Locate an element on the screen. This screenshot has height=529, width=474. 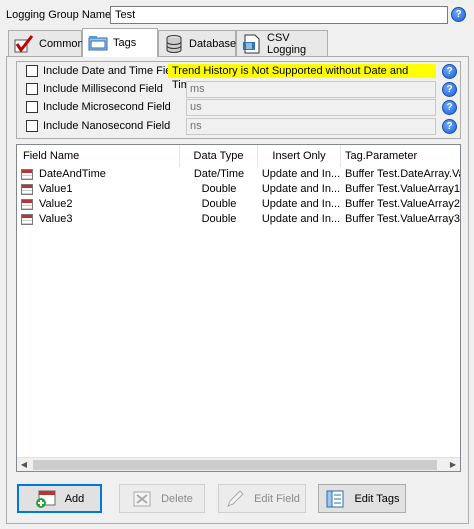
include-millisecond-label: Include Millisecond Field is located at coordinates (103, 89).